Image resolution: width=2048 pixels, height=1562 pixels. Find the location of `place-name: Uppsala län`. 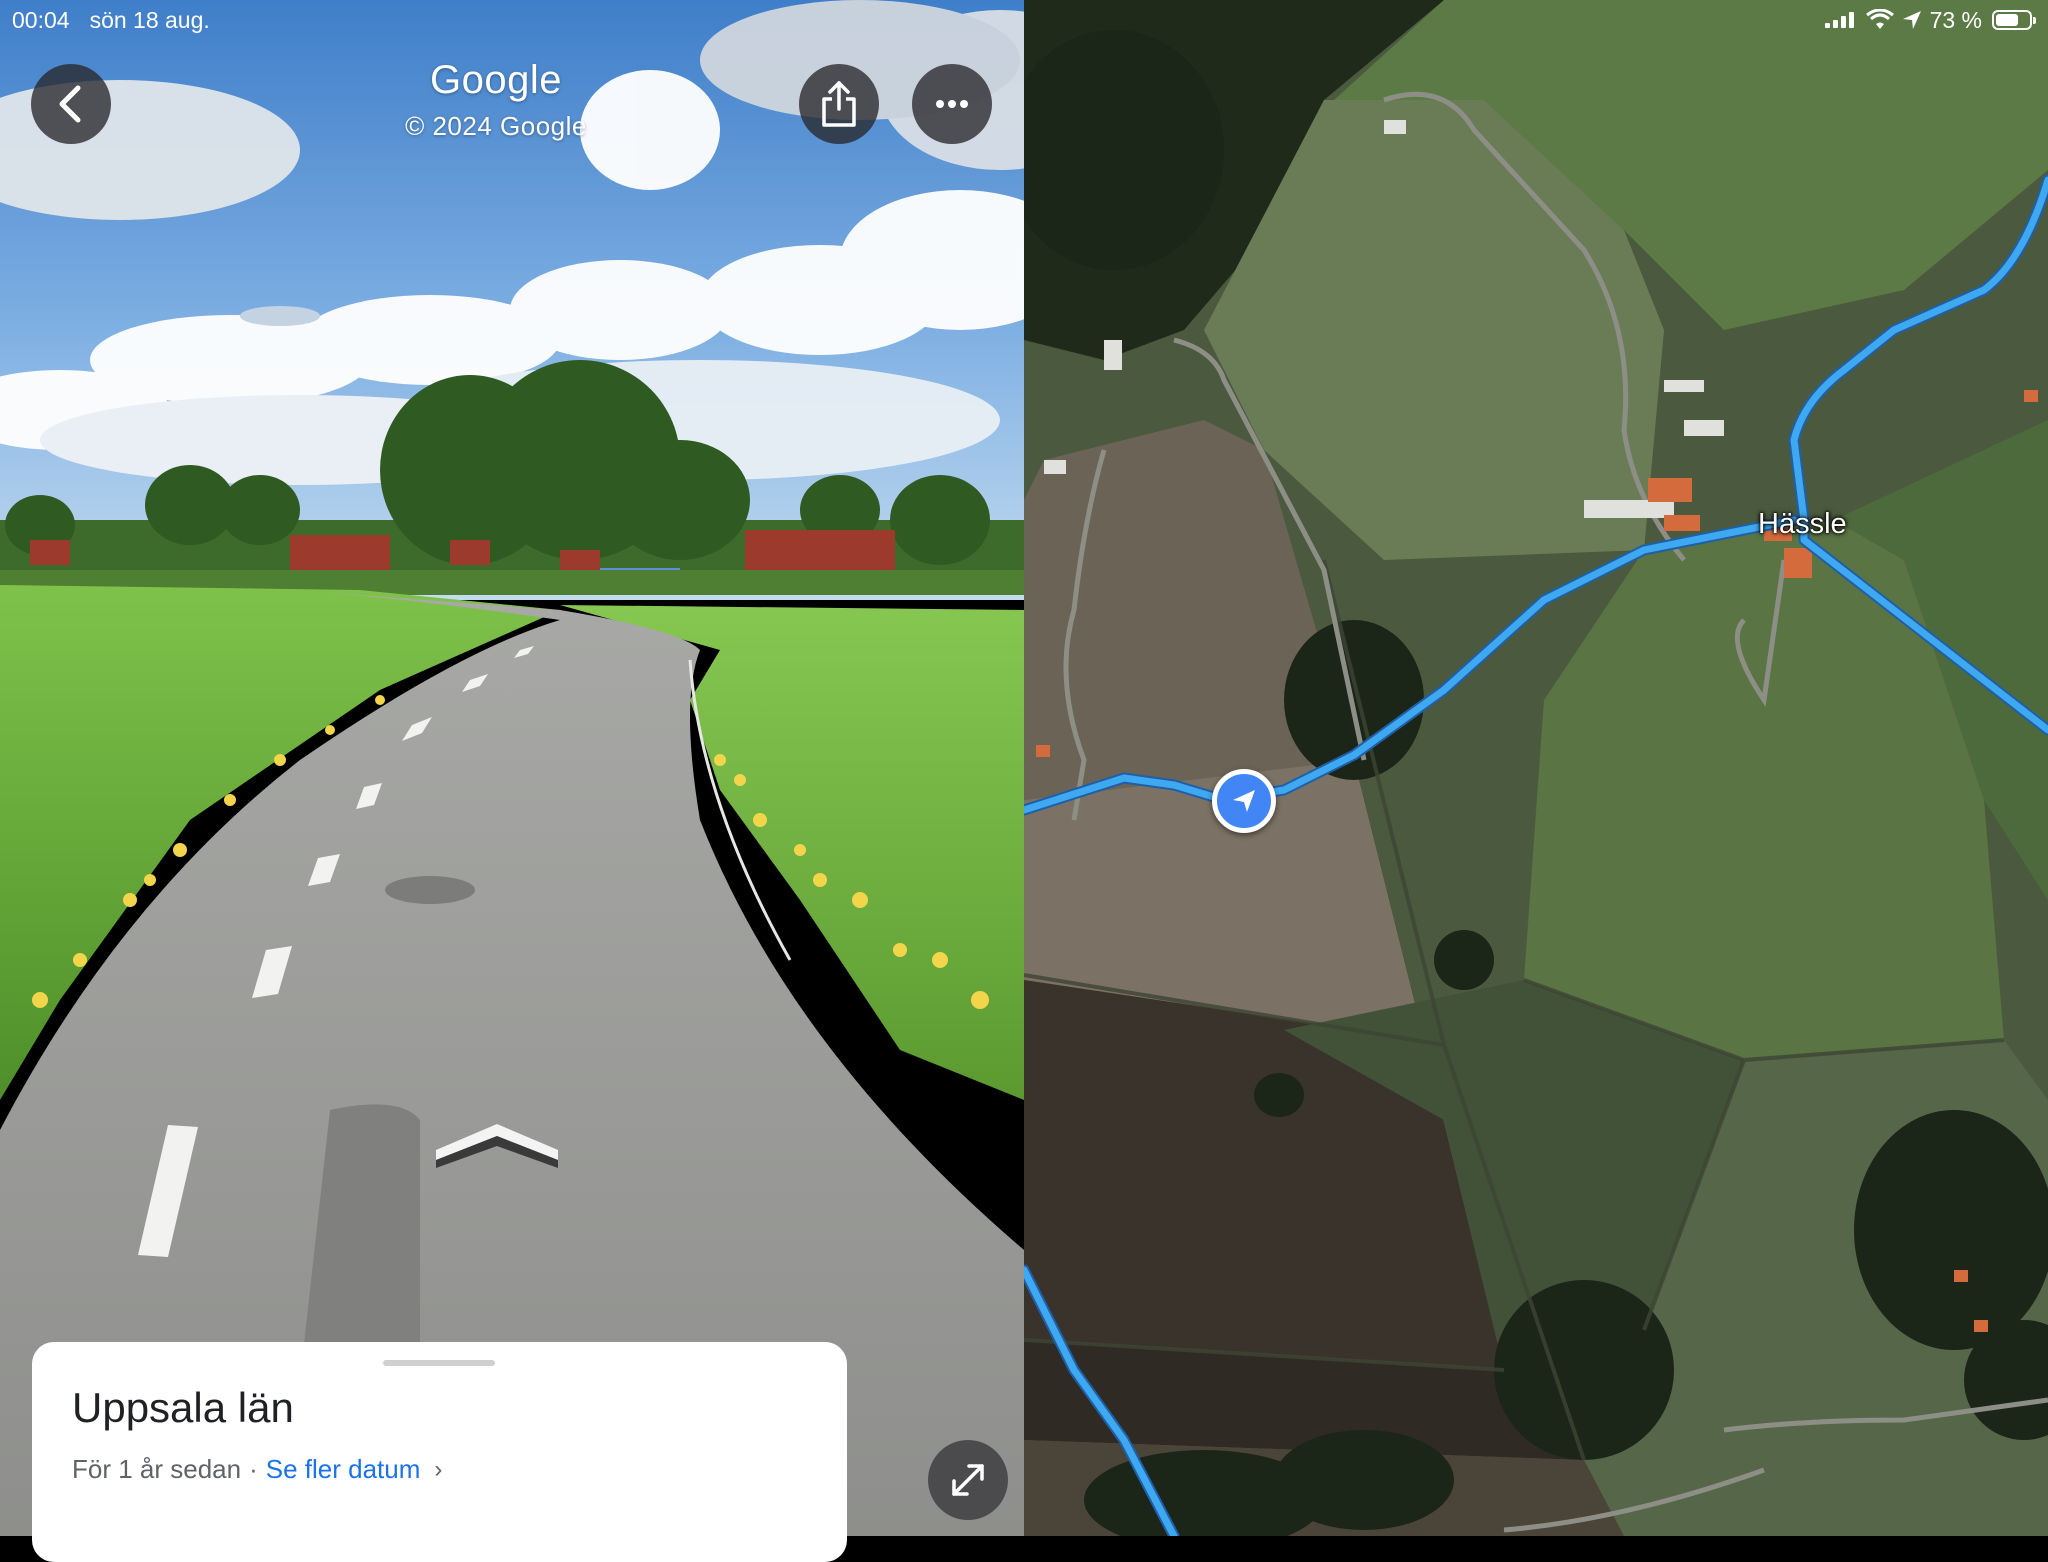

place-name: Uppsala län is located at coordinates (183, 1407).